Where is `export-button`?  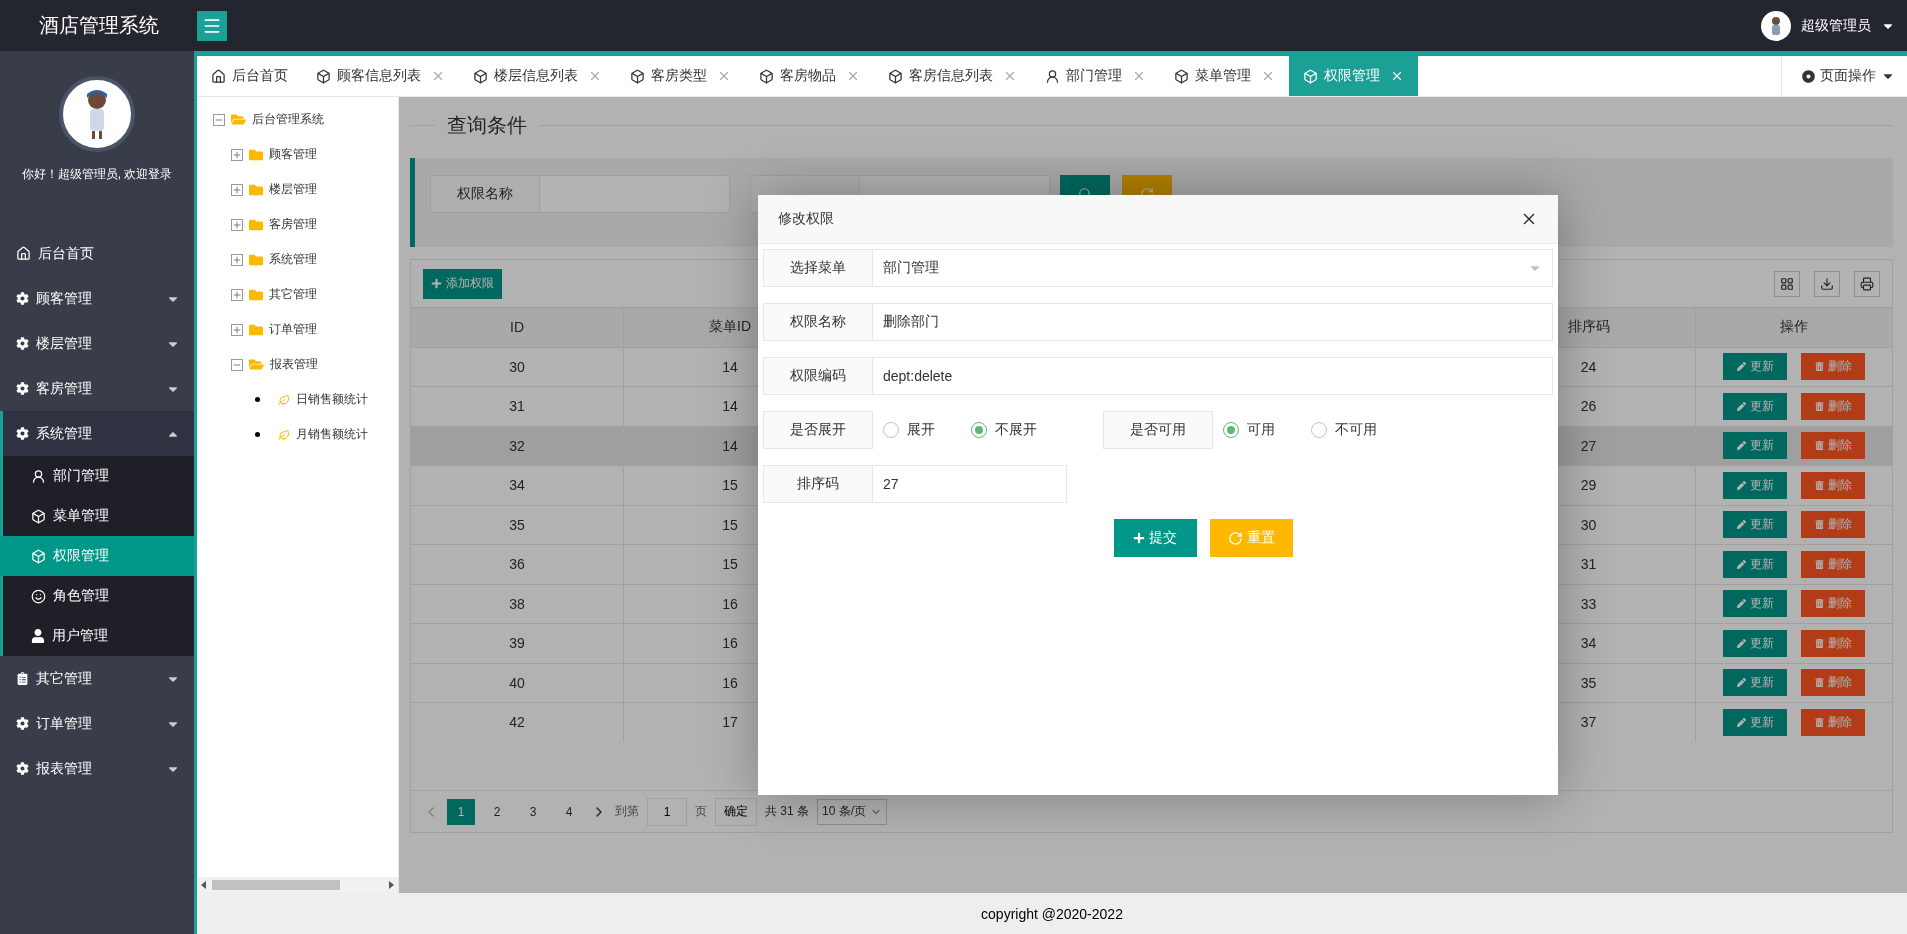 export-button is located at coordinates (1827, 283).